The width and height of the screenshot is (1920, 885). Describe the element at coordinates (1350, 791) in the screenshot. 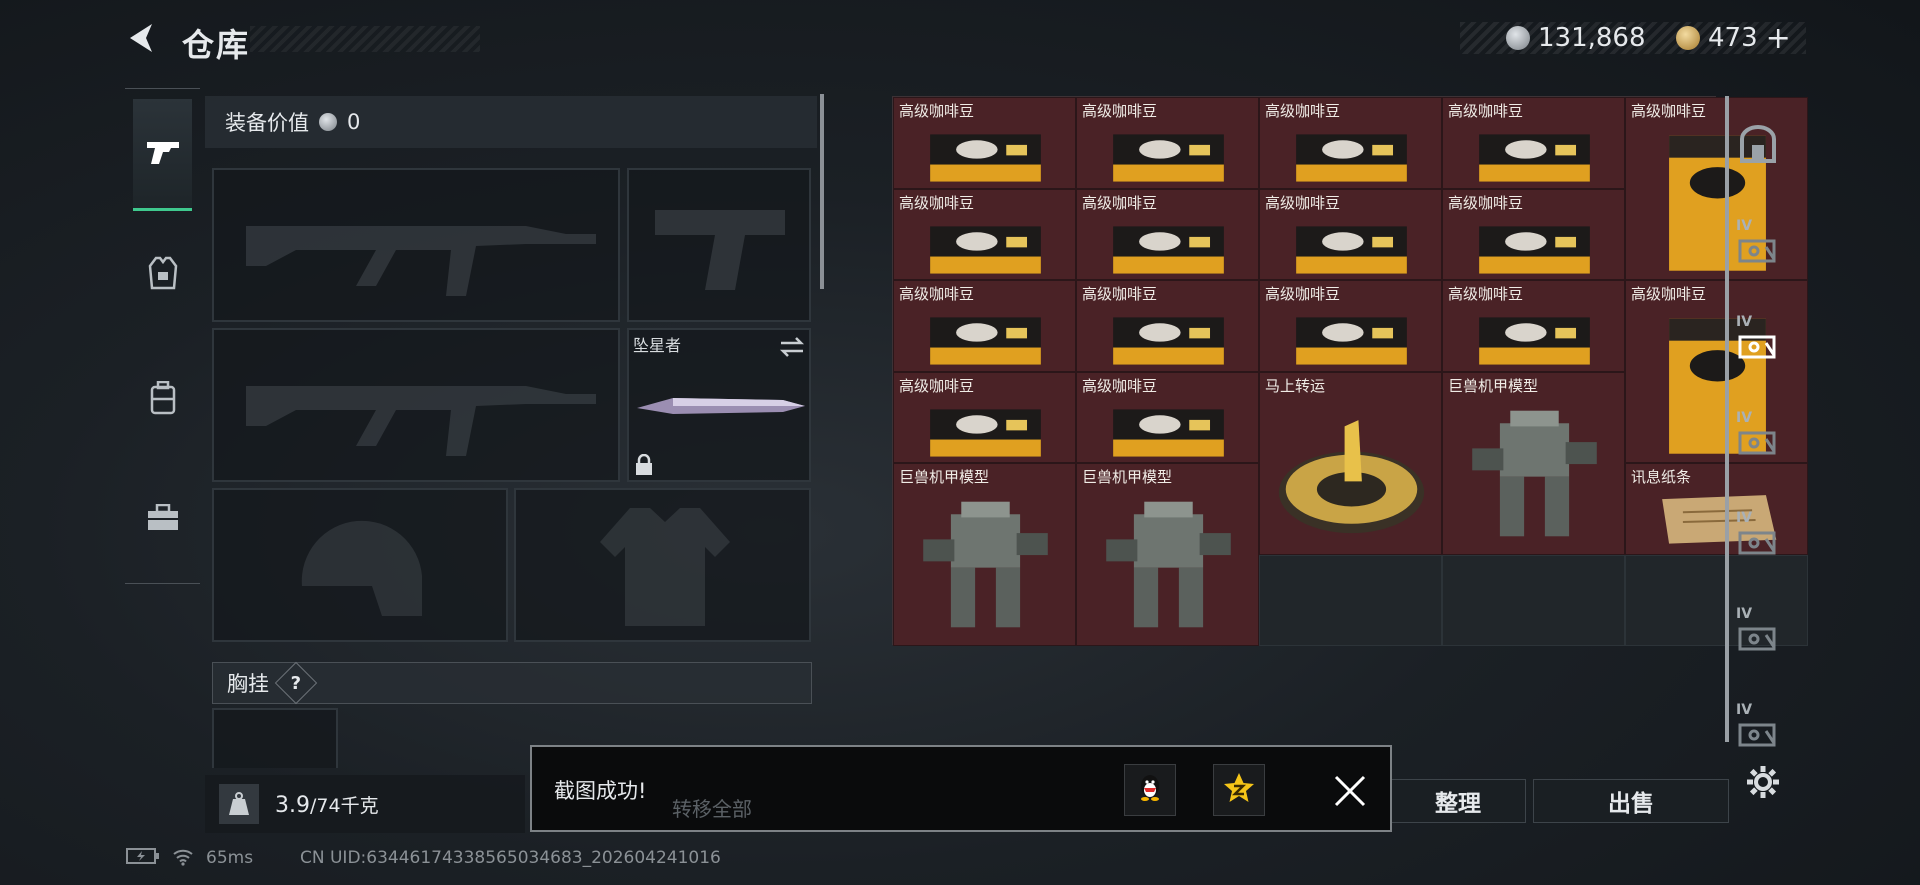

I see `toast-close-icon` at that location.